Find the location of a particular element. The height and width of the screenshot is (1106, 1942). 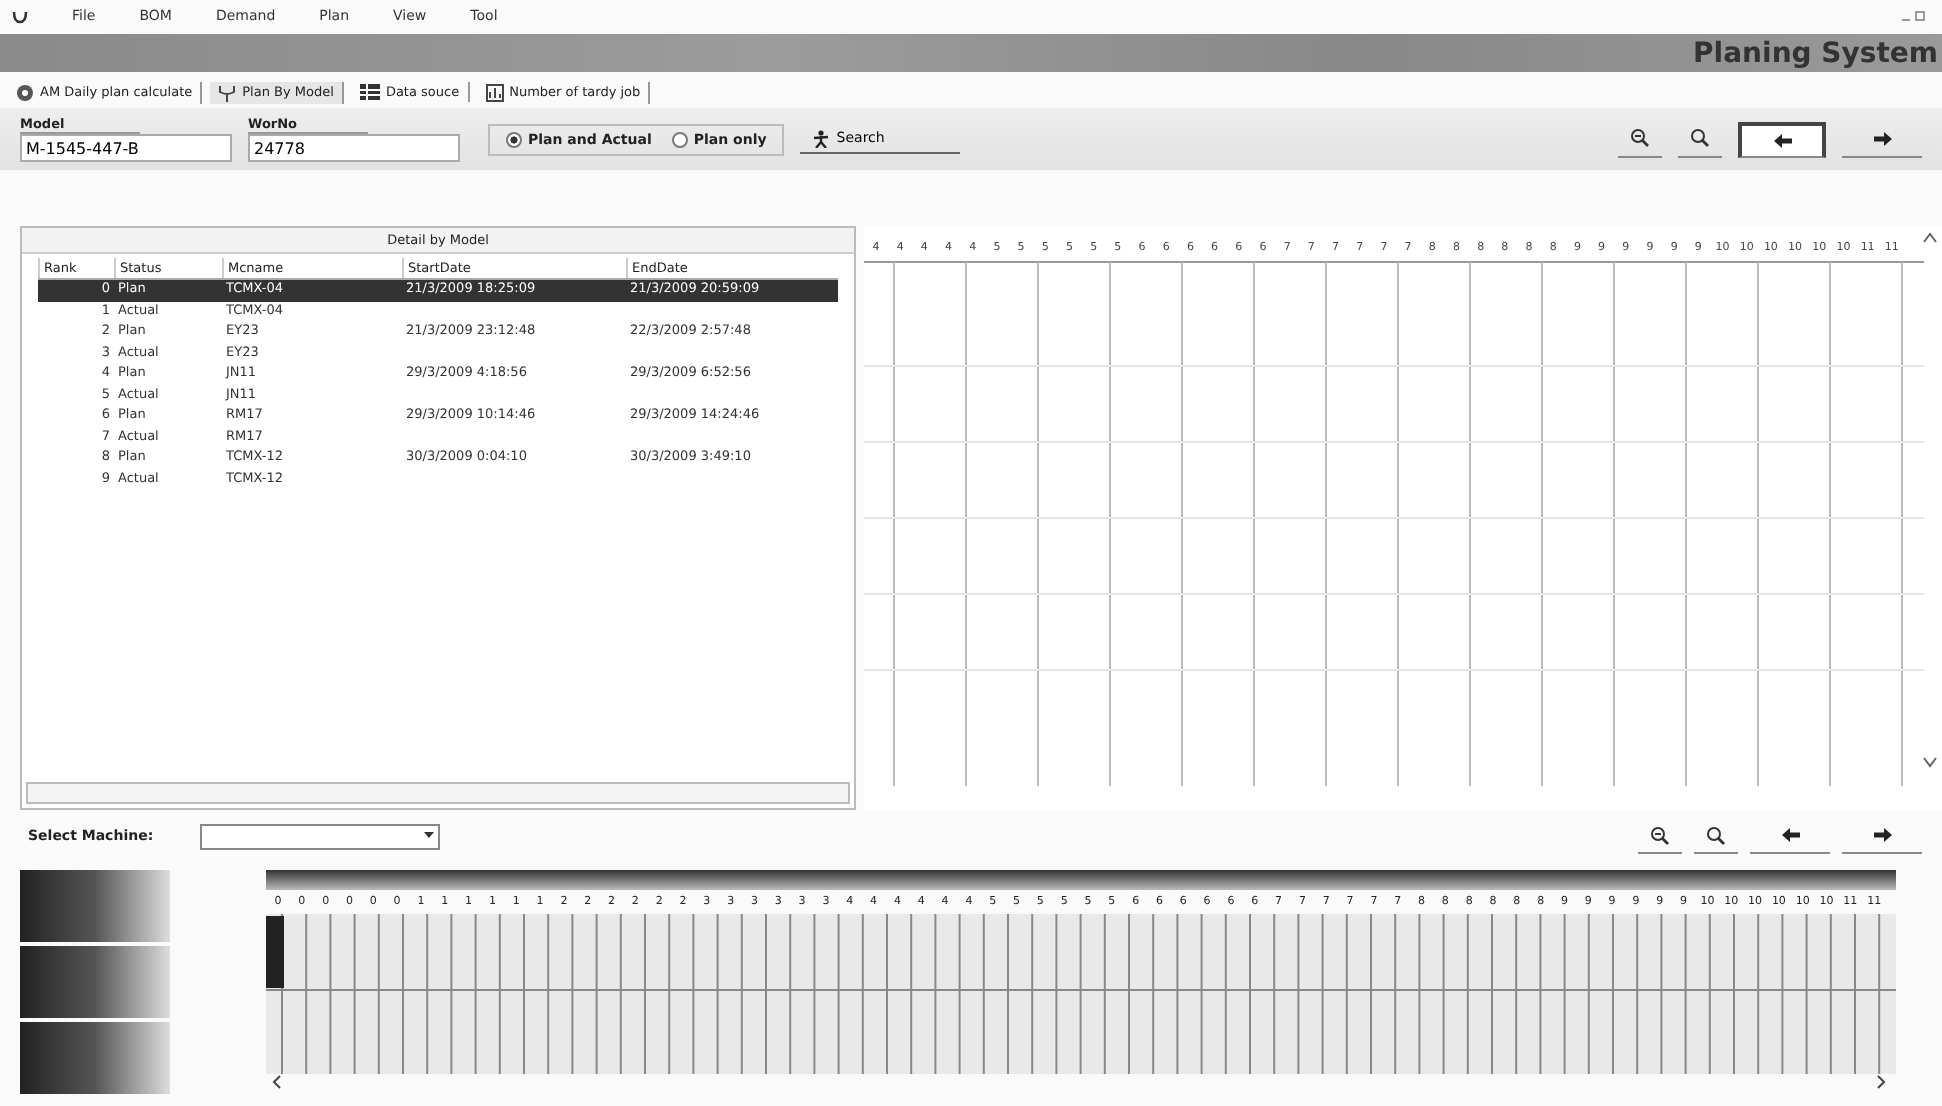

scroll-up-icon is located at coordinates (1930, 238).